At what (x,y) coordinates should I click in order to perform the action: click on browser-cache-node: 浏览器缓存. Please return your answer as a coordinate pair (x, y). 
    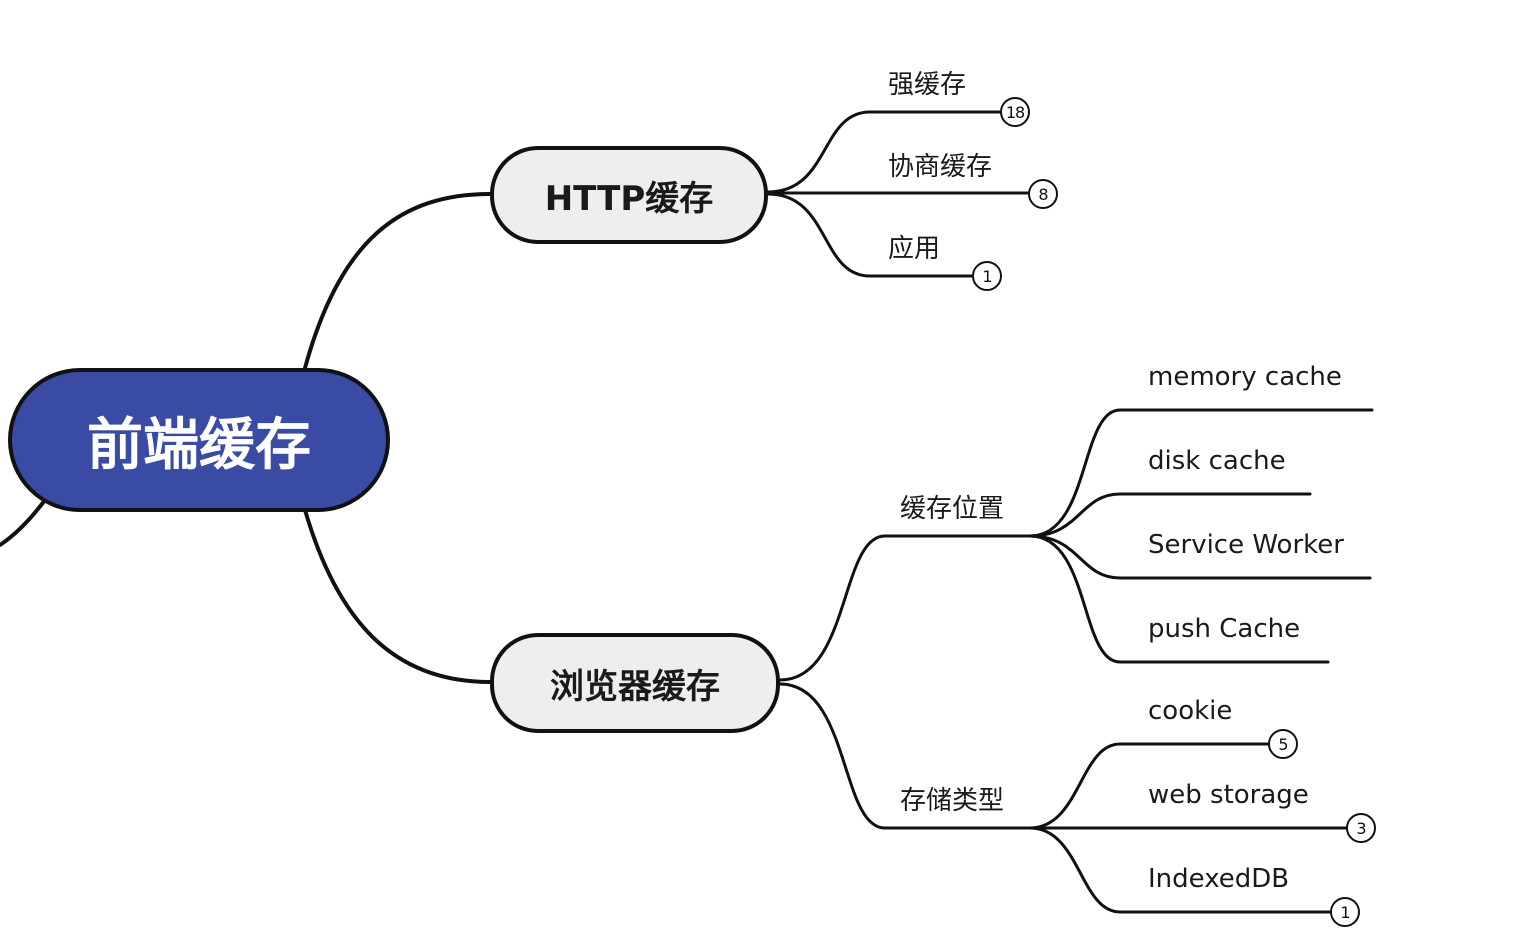
    Looking at the image, I should click on (635, 683).